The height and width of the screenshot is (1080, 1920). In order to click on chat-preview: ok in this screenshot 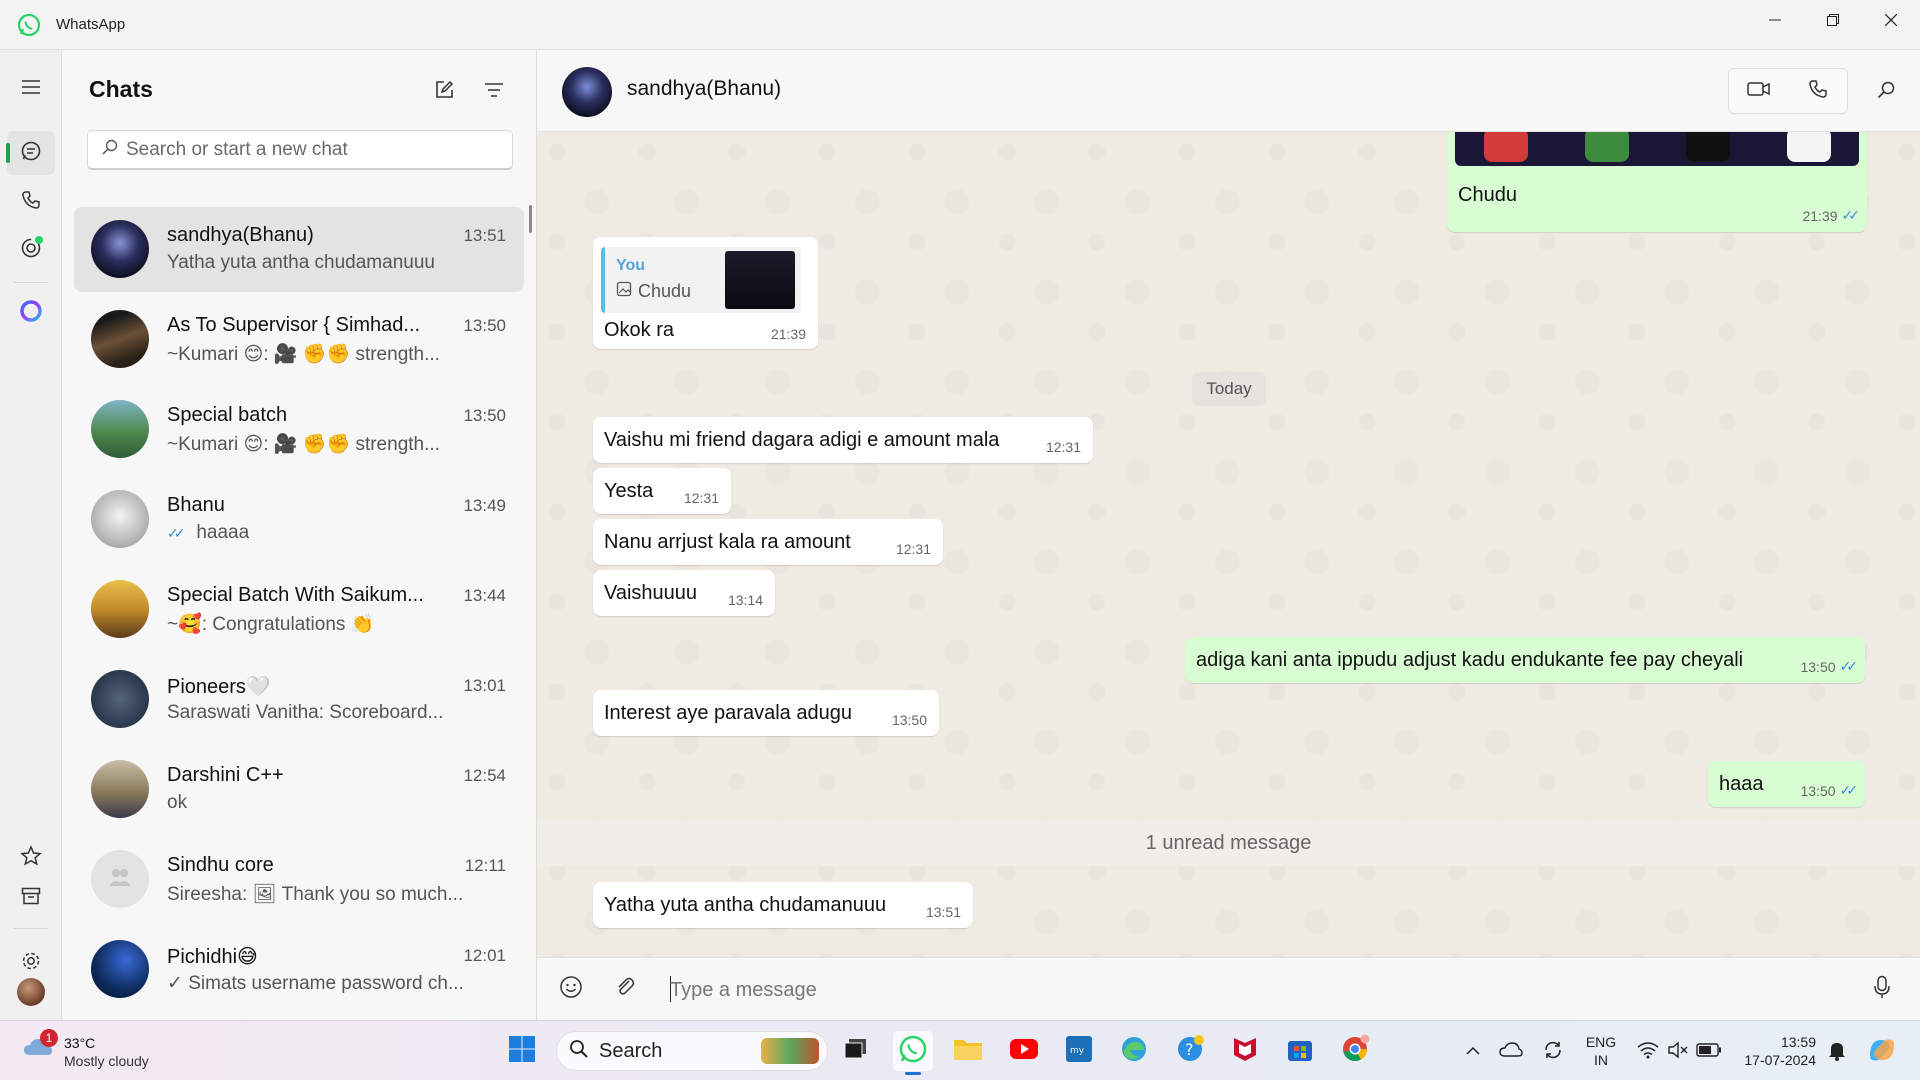, I will do `click(177, 802)`.